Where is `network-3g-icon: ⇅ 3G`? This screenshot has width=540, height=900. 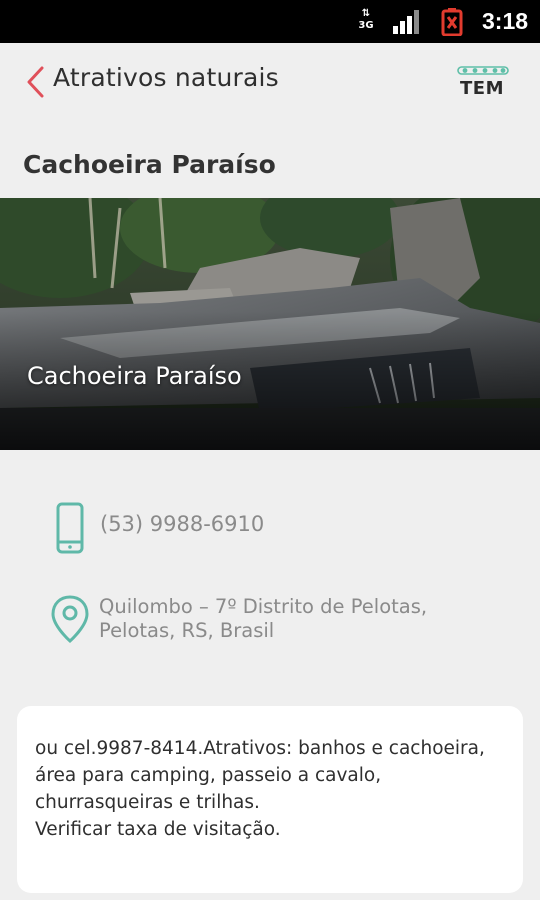
network-3g-icon: ⇅ 3G is located at coordinates (366, 22).